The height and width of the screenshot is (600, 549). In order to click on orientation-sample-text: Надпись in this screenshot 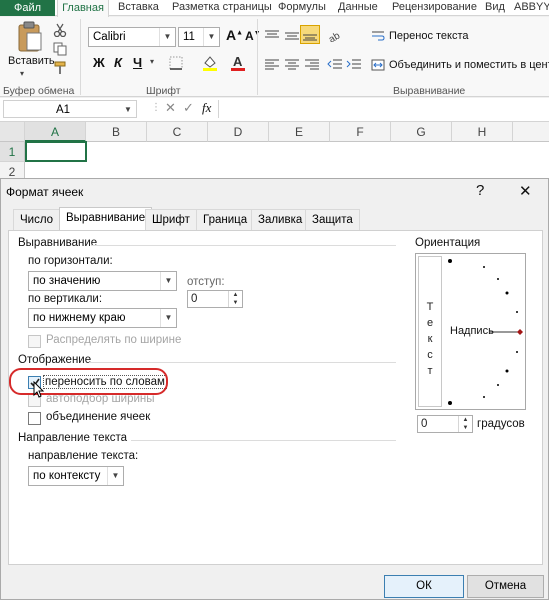, I will do `click(472, 331)`.